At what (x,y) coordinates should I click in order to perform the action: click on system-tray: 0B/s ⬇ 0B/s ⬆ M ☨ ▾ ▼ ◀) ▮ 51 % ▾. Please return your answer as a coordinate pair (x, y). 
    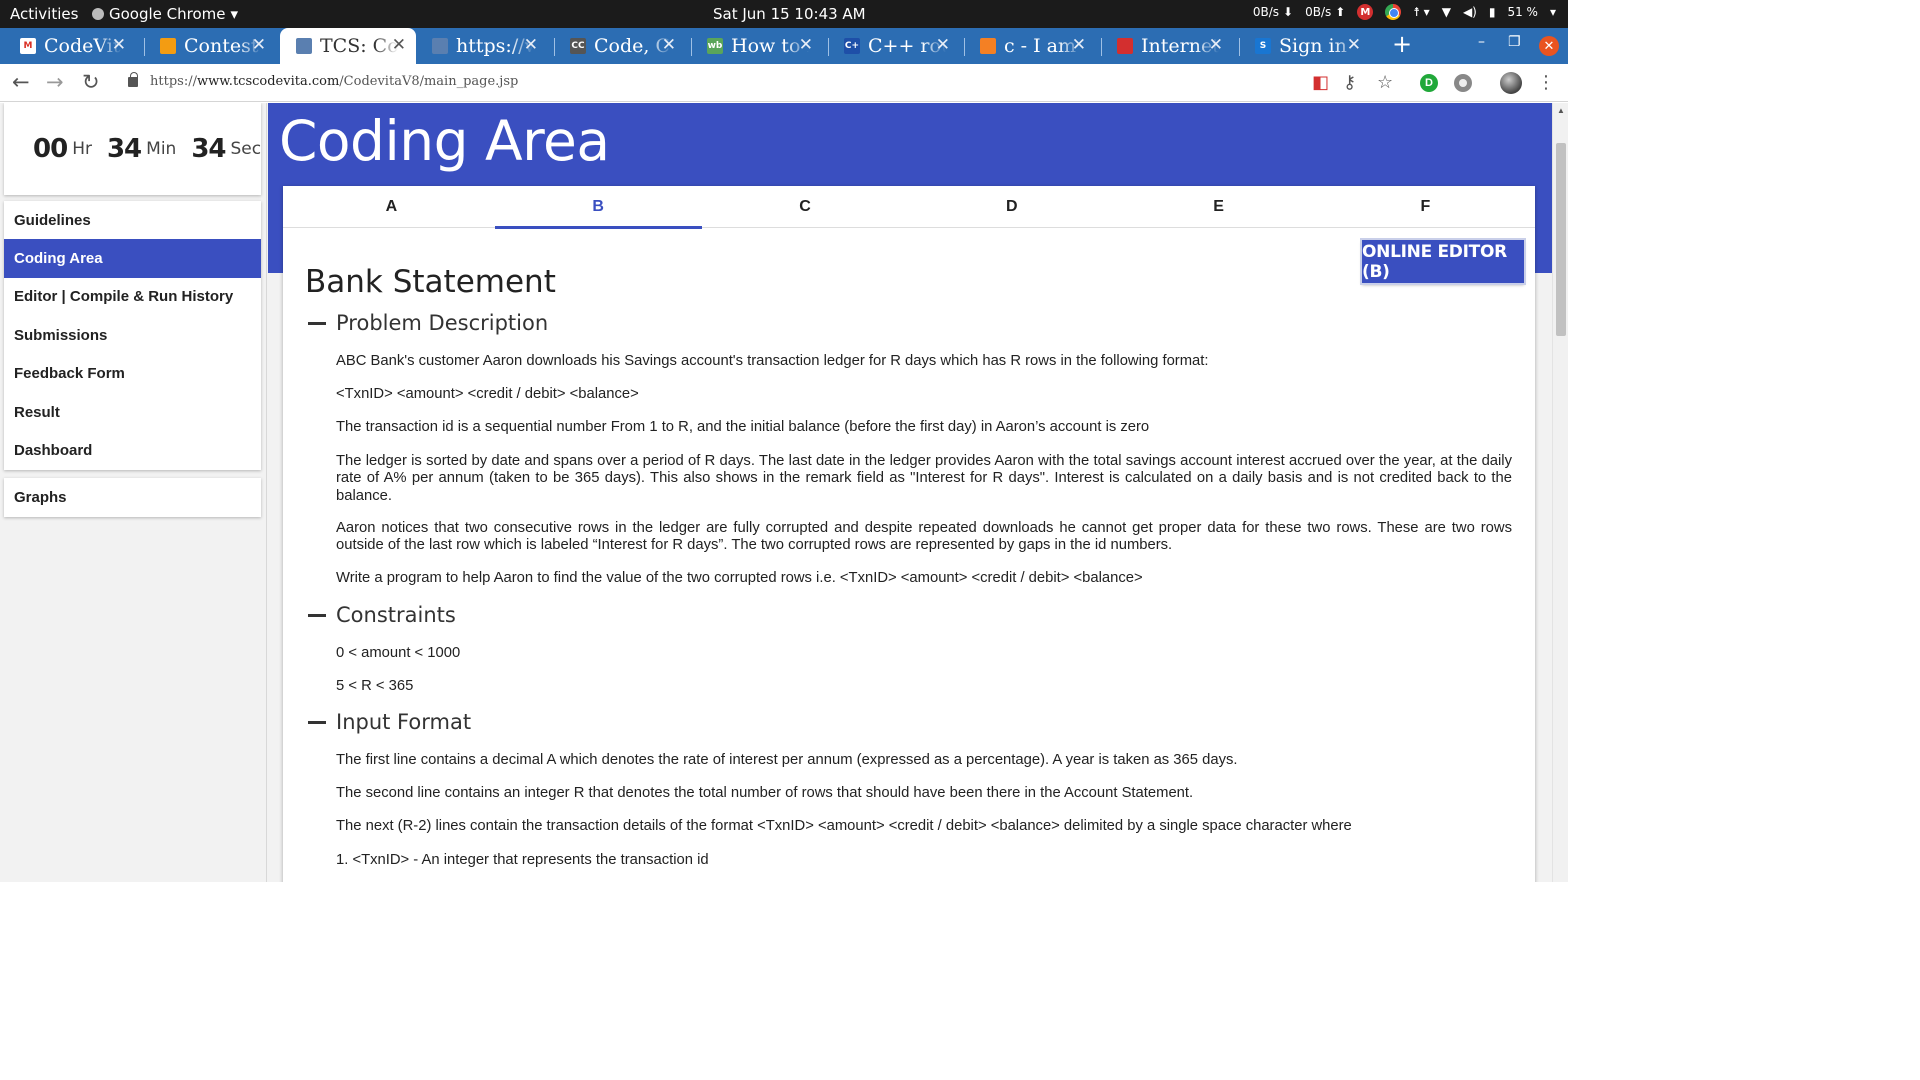
    Looking at the image, I should click on (1404, 12).